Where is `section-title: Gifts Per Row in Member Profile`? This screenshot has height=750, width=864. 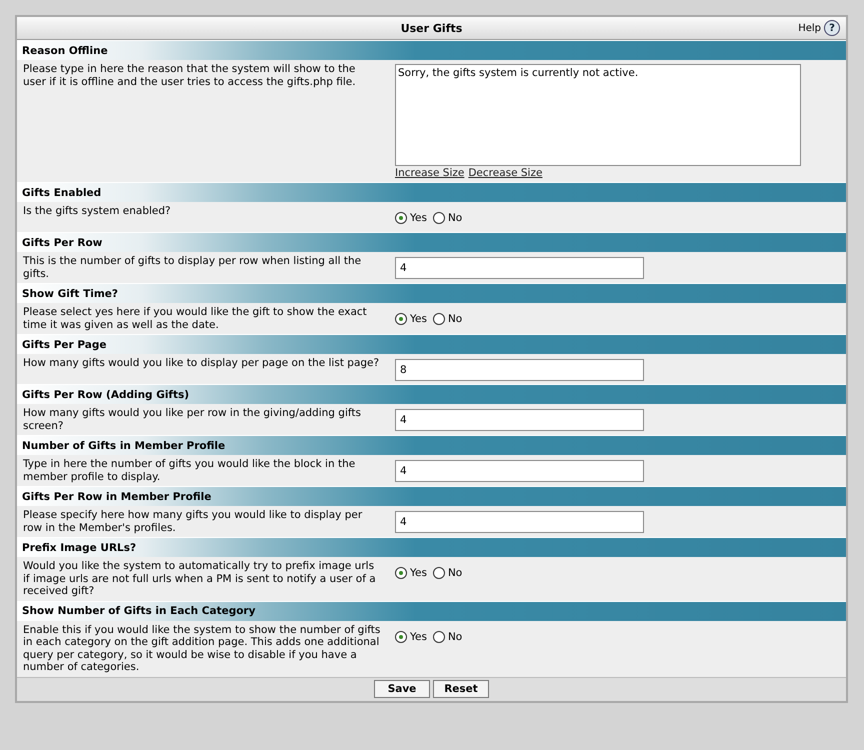 section-title: Gifts Per Row in Member Profile is located at coordinates (117, 496).